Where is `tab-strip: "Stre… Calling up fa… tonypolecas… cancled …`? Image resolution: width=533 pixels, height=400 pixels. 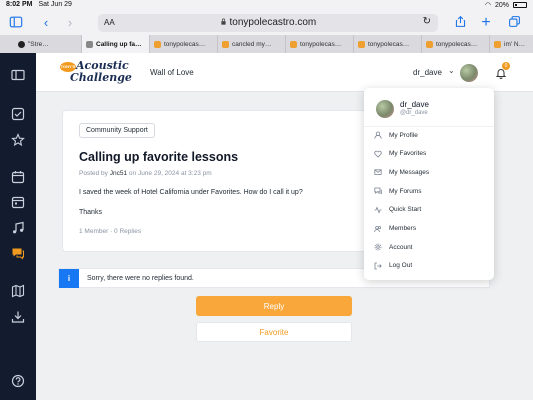
tab-strip: "Stre… Calling up fa… tonypolecas… cancled … is located at coordinates (266, 44).